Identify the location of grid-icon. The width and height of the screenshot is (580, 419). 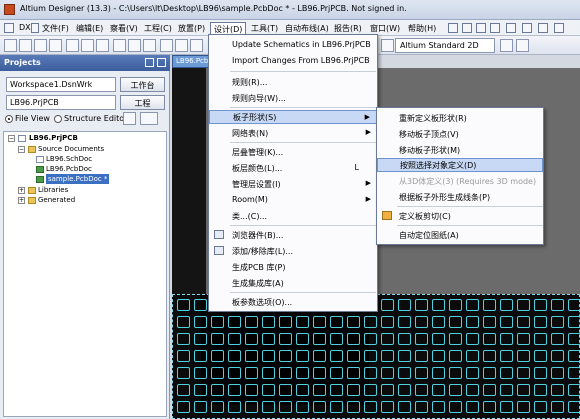
(511, 28).